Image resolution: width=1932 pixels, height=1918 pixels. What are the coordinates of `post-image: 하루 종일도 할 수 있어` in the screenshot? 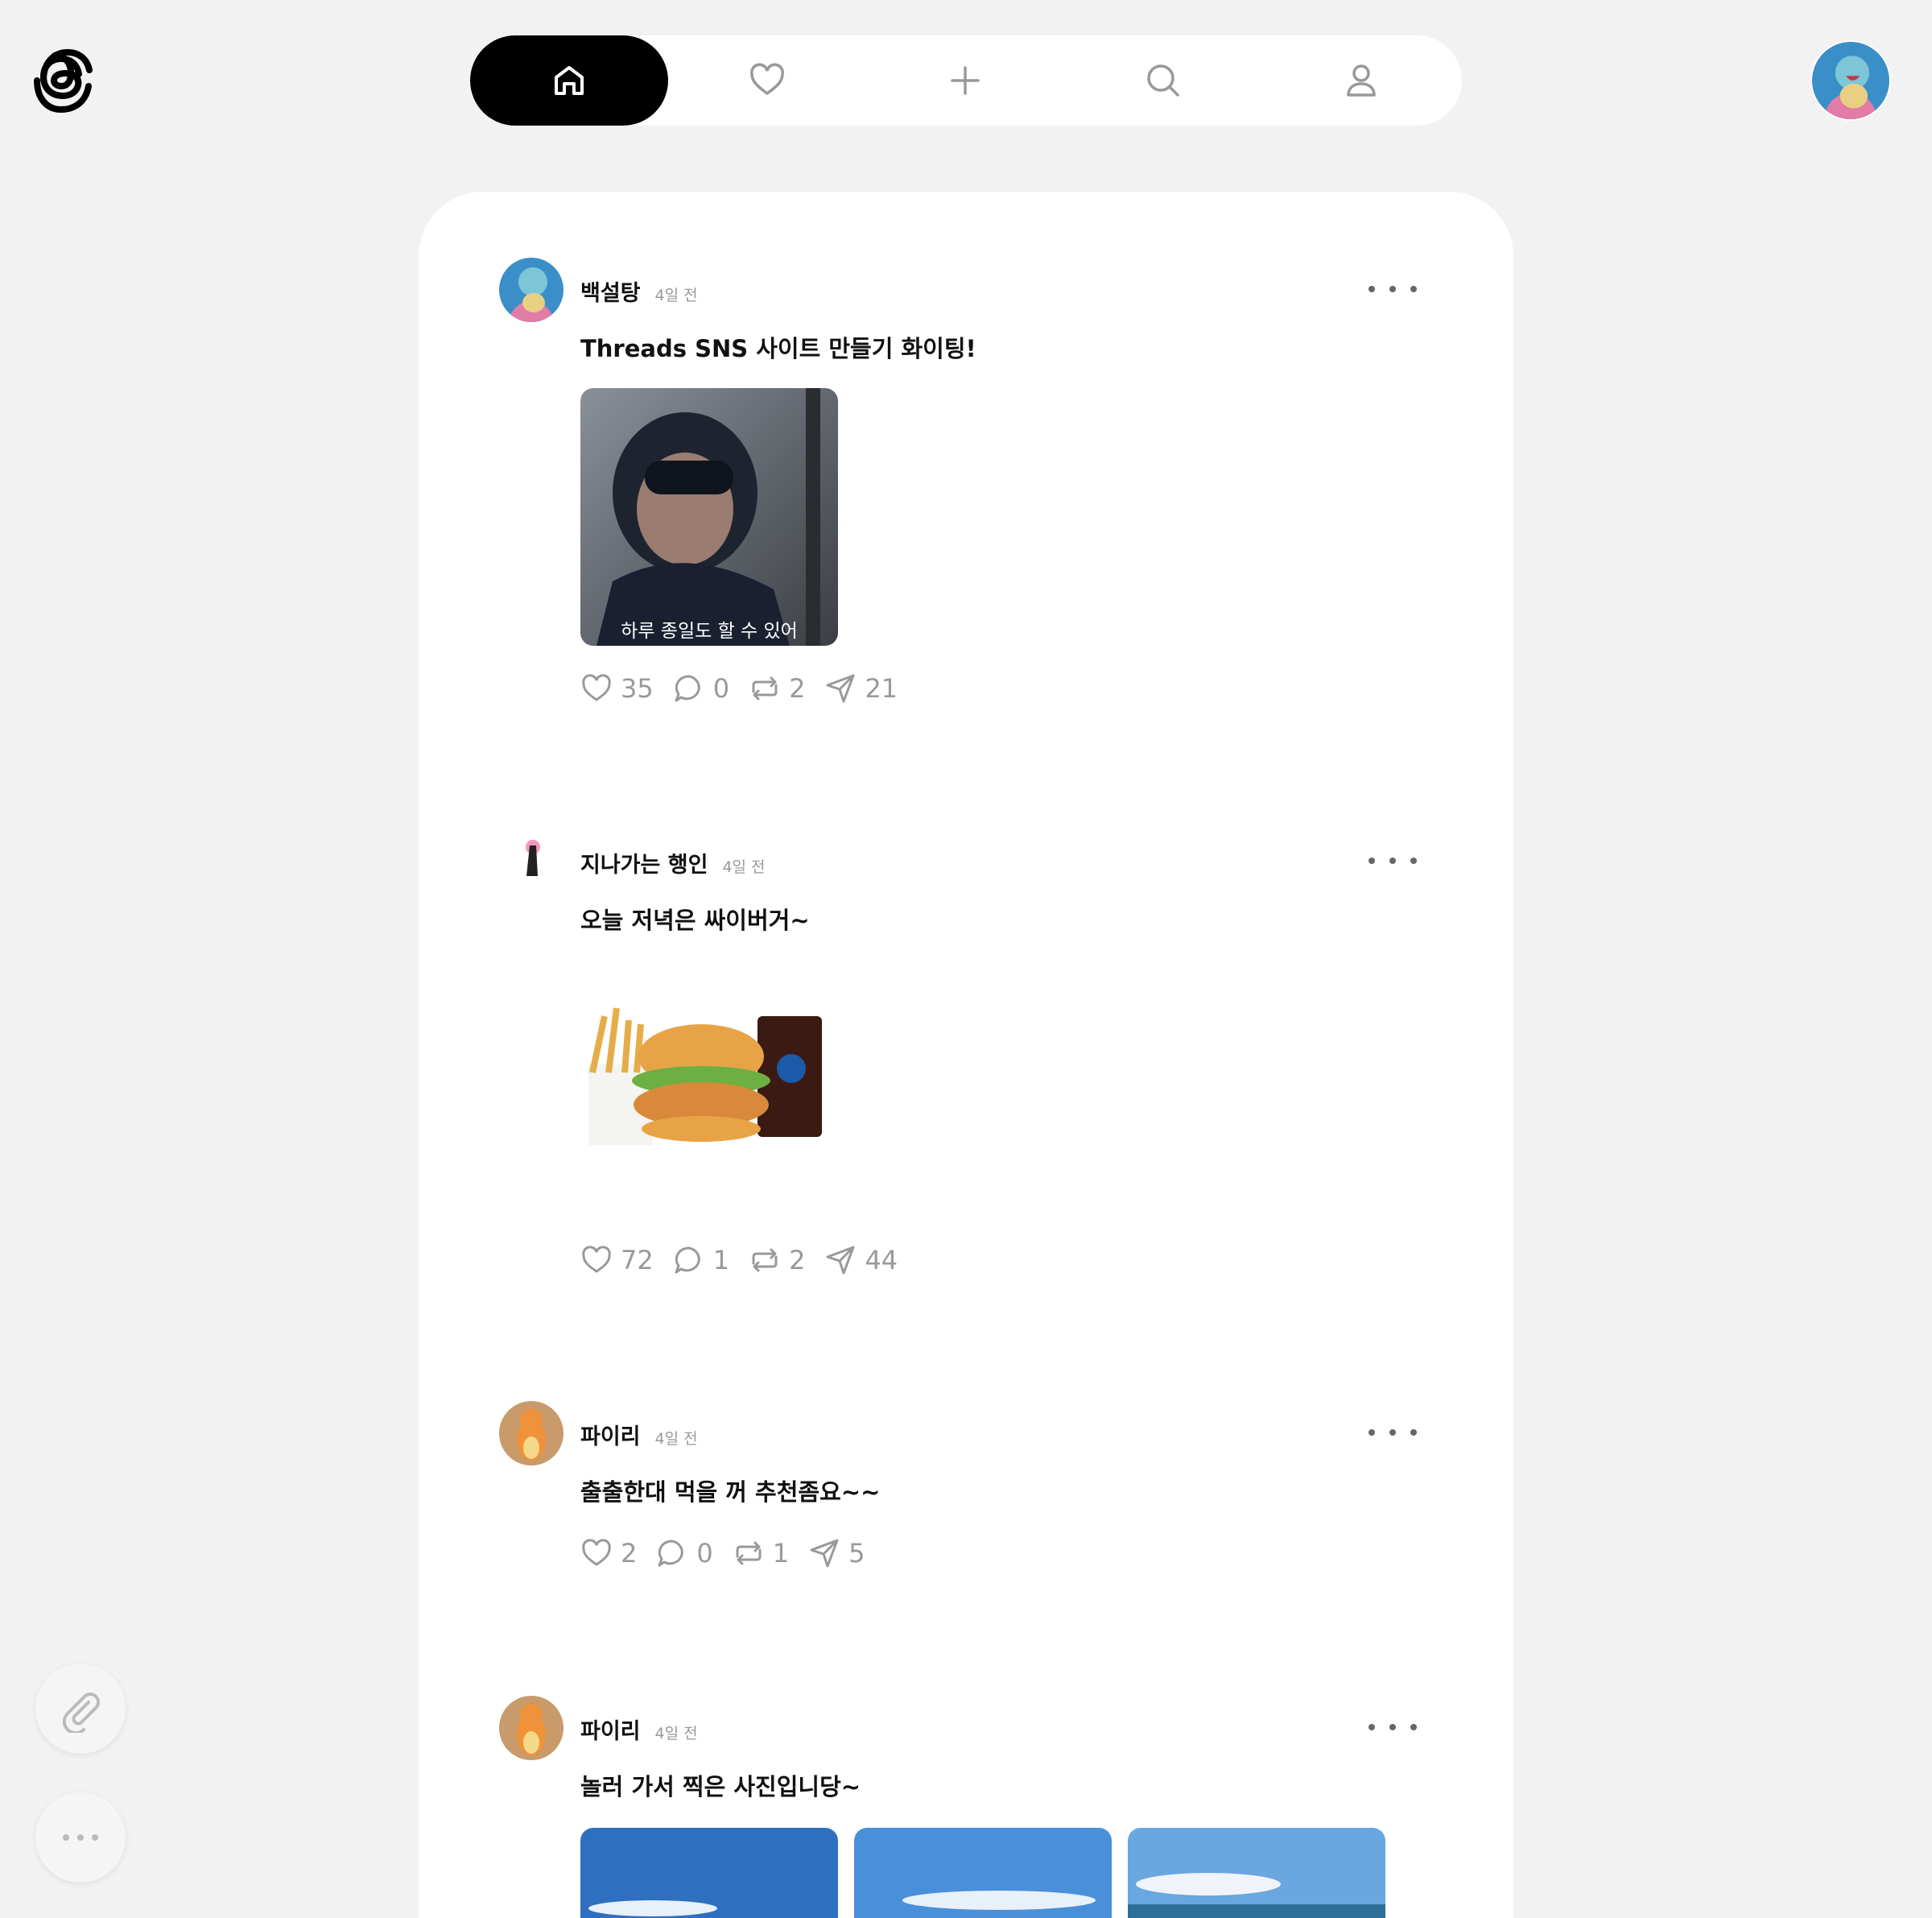 It's located at (709, 517).